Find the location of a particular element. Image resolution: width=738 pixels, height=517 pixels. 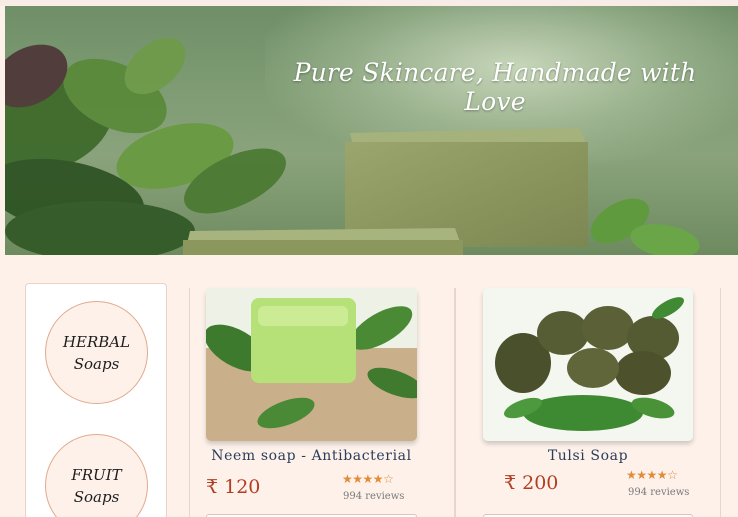

hero-title: Pure Skincare, Handmade with Love is located at coordinates (495, 87).